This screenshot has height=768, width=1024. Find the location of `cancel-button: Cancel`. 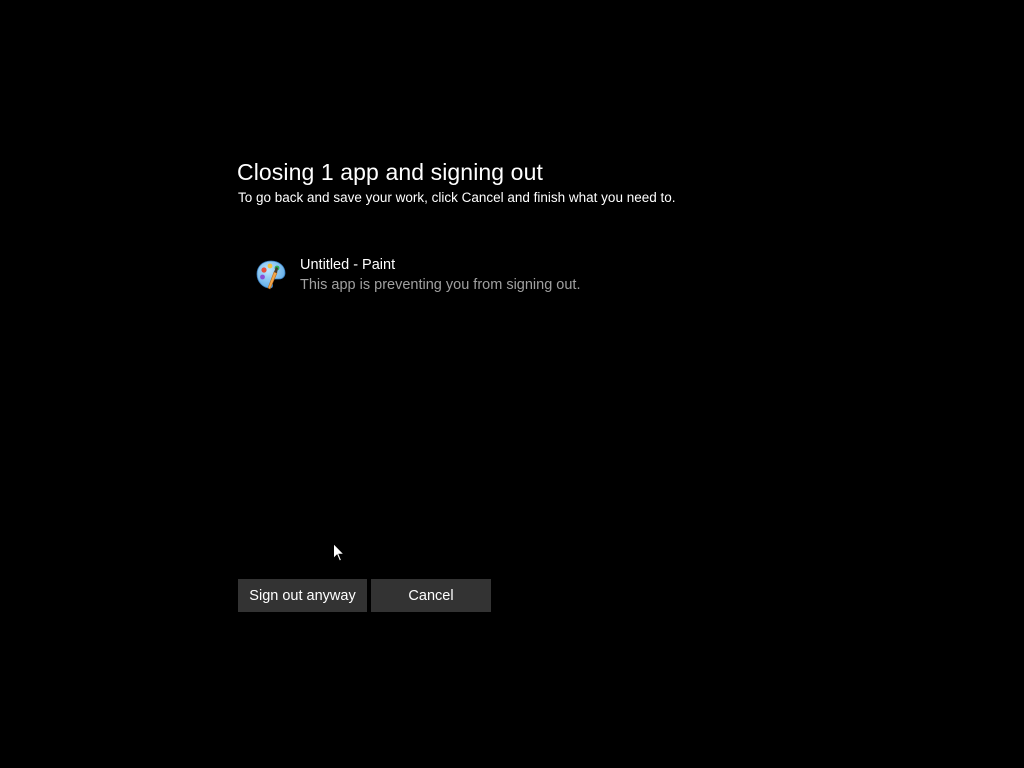

cancel-button: Cancel is located at coordinates (431, 595).